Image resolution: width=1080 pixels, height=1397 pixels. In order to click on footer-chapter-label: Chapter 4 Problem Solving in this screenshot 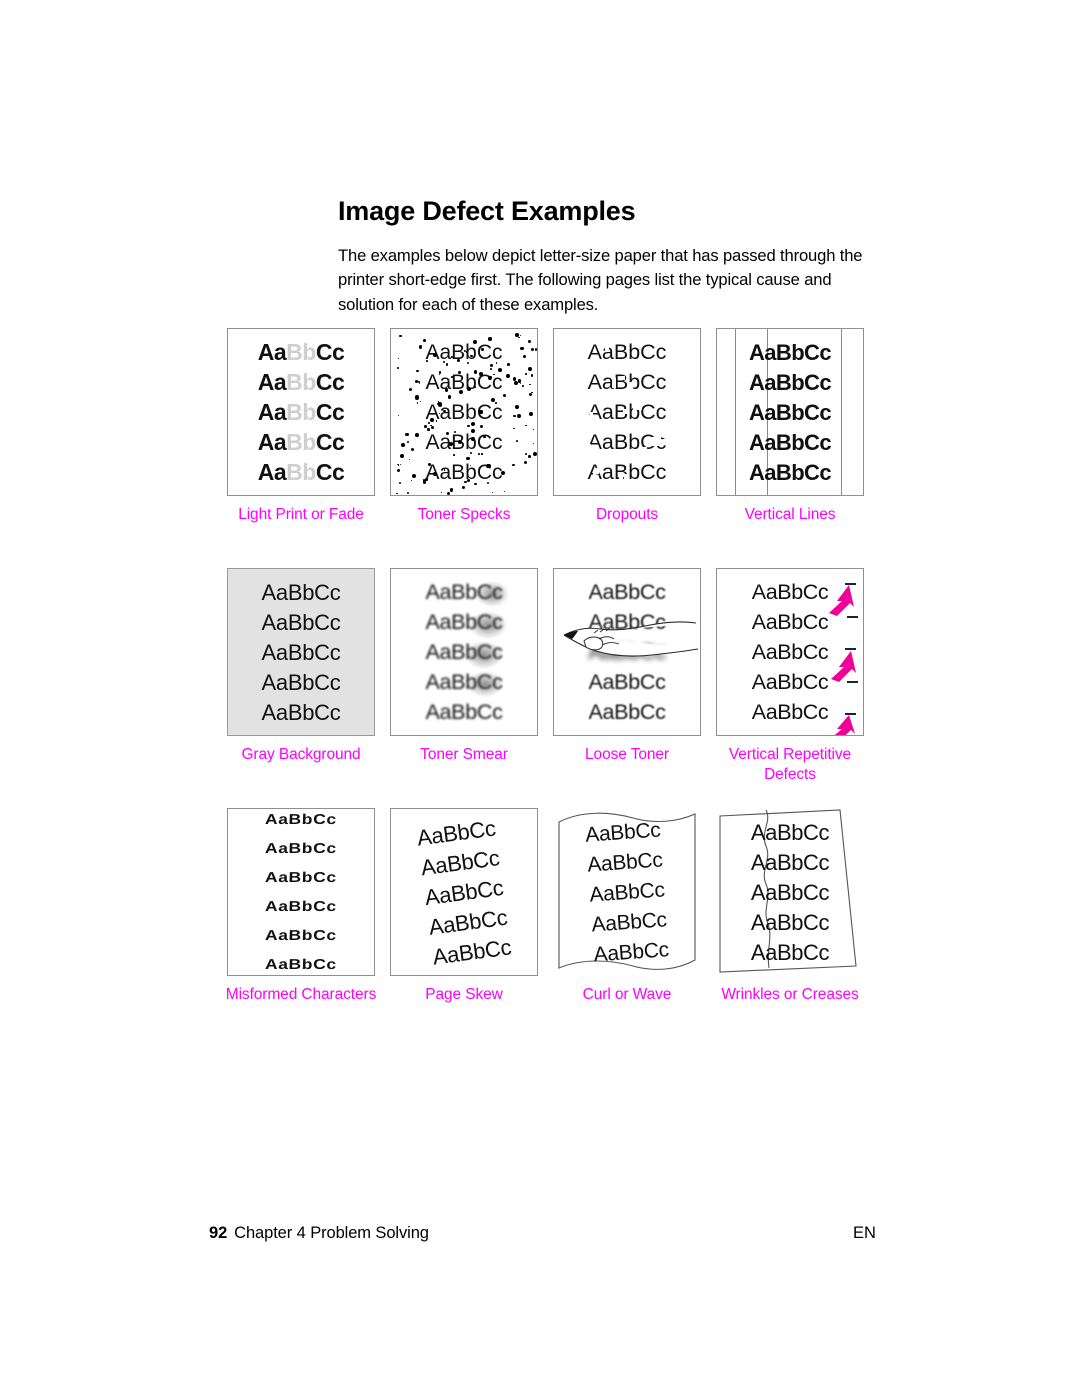, I will do `click(331, 1233)`.